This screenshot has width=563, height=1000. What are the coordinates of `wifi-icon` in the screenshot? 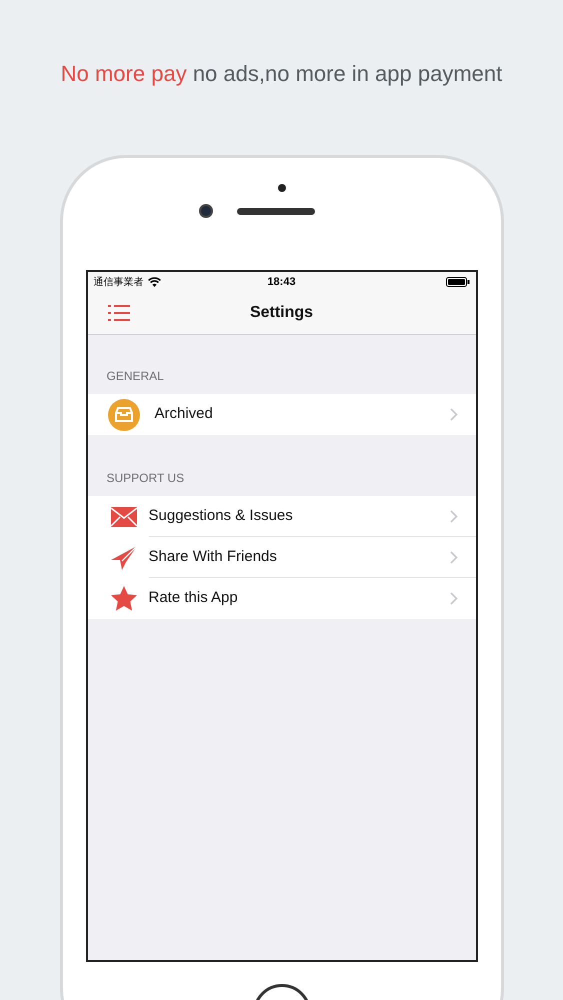 It's located at (154, 282).